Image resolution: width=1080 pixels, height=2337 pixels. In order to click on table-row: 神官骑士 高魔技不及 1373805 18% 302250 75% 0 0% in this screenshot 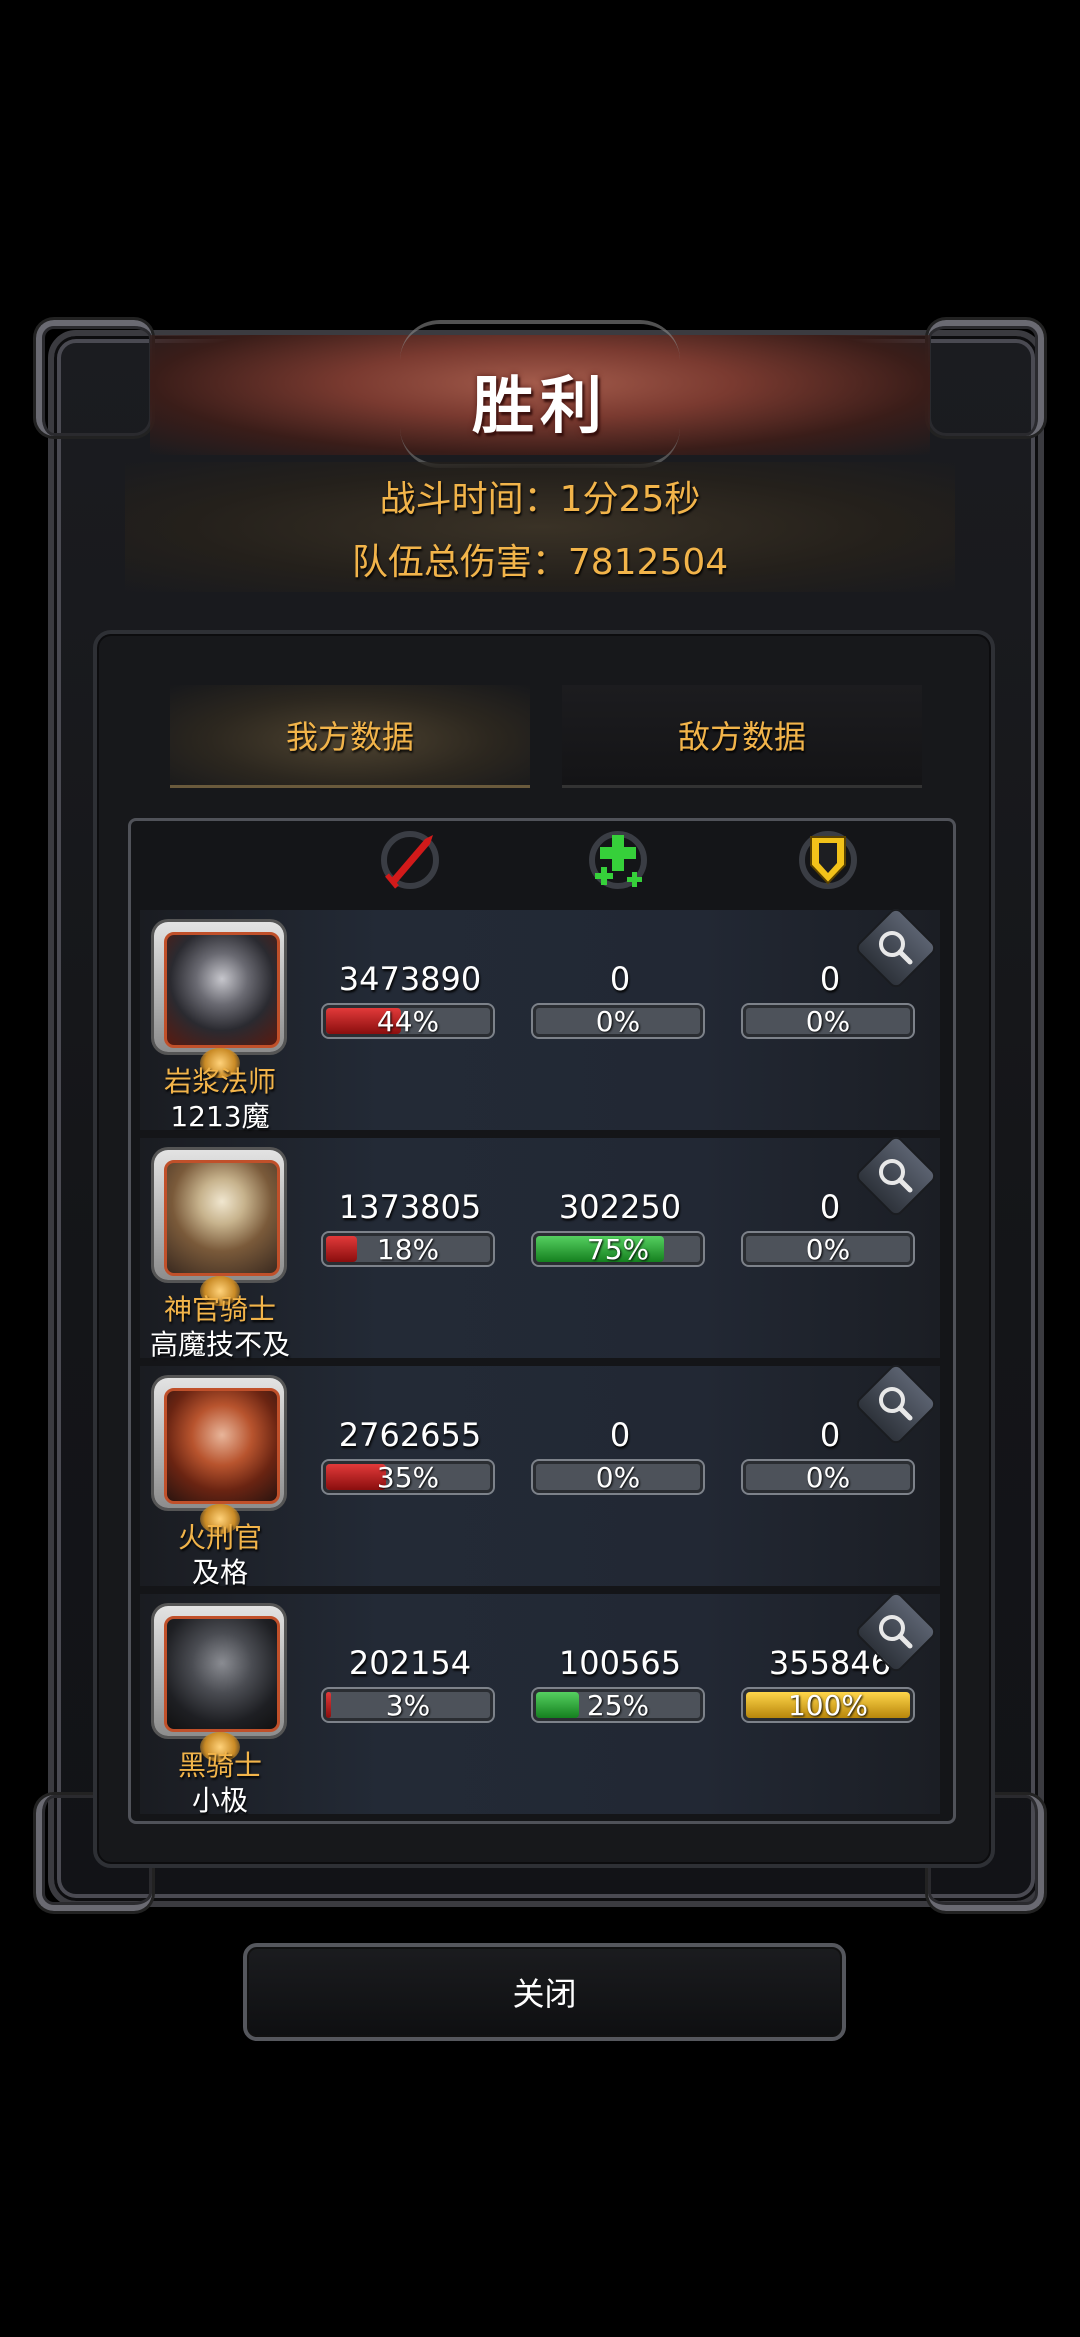, I will do `click(540, 1248)`.